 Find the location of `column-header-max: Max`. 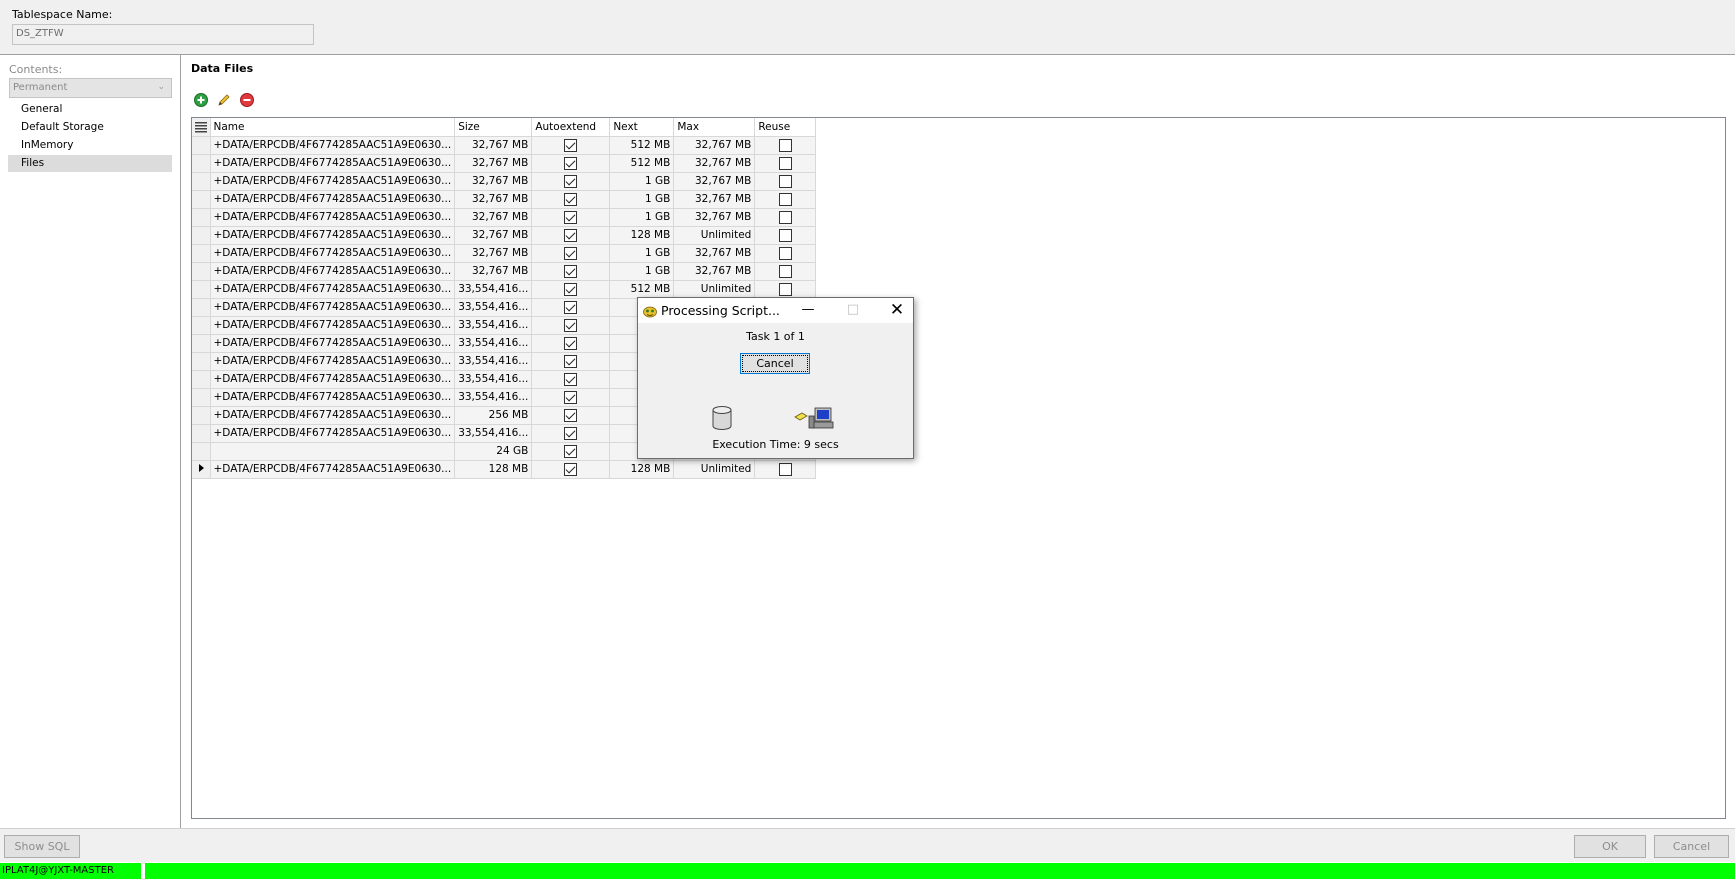

column-header-max: Max is located at coordinates (714, 127).